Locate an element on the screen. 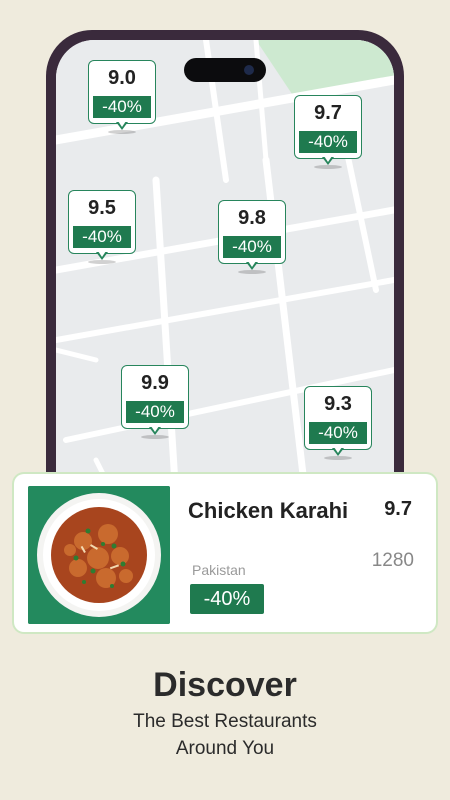 This screenshot has height=800, width=450. pin-score: 9.5 is located at coordinates (102, 208).